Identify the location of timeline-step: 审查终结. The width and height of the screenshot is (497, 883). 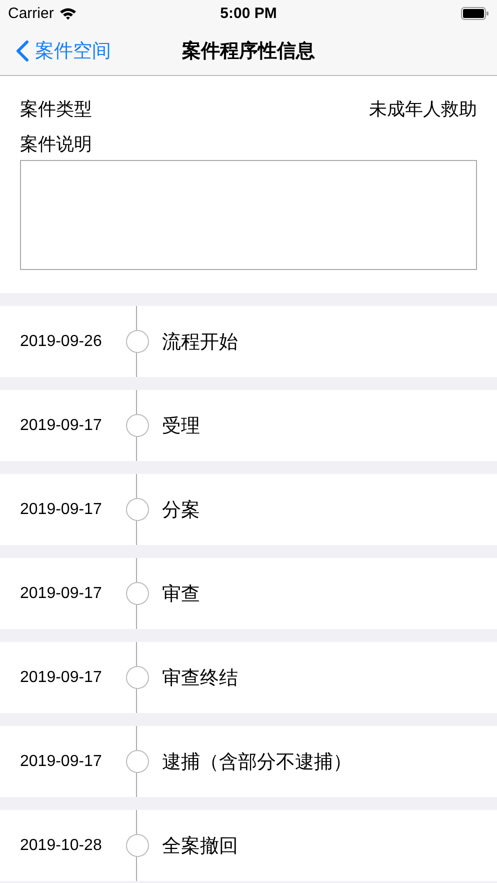
(200, 677).